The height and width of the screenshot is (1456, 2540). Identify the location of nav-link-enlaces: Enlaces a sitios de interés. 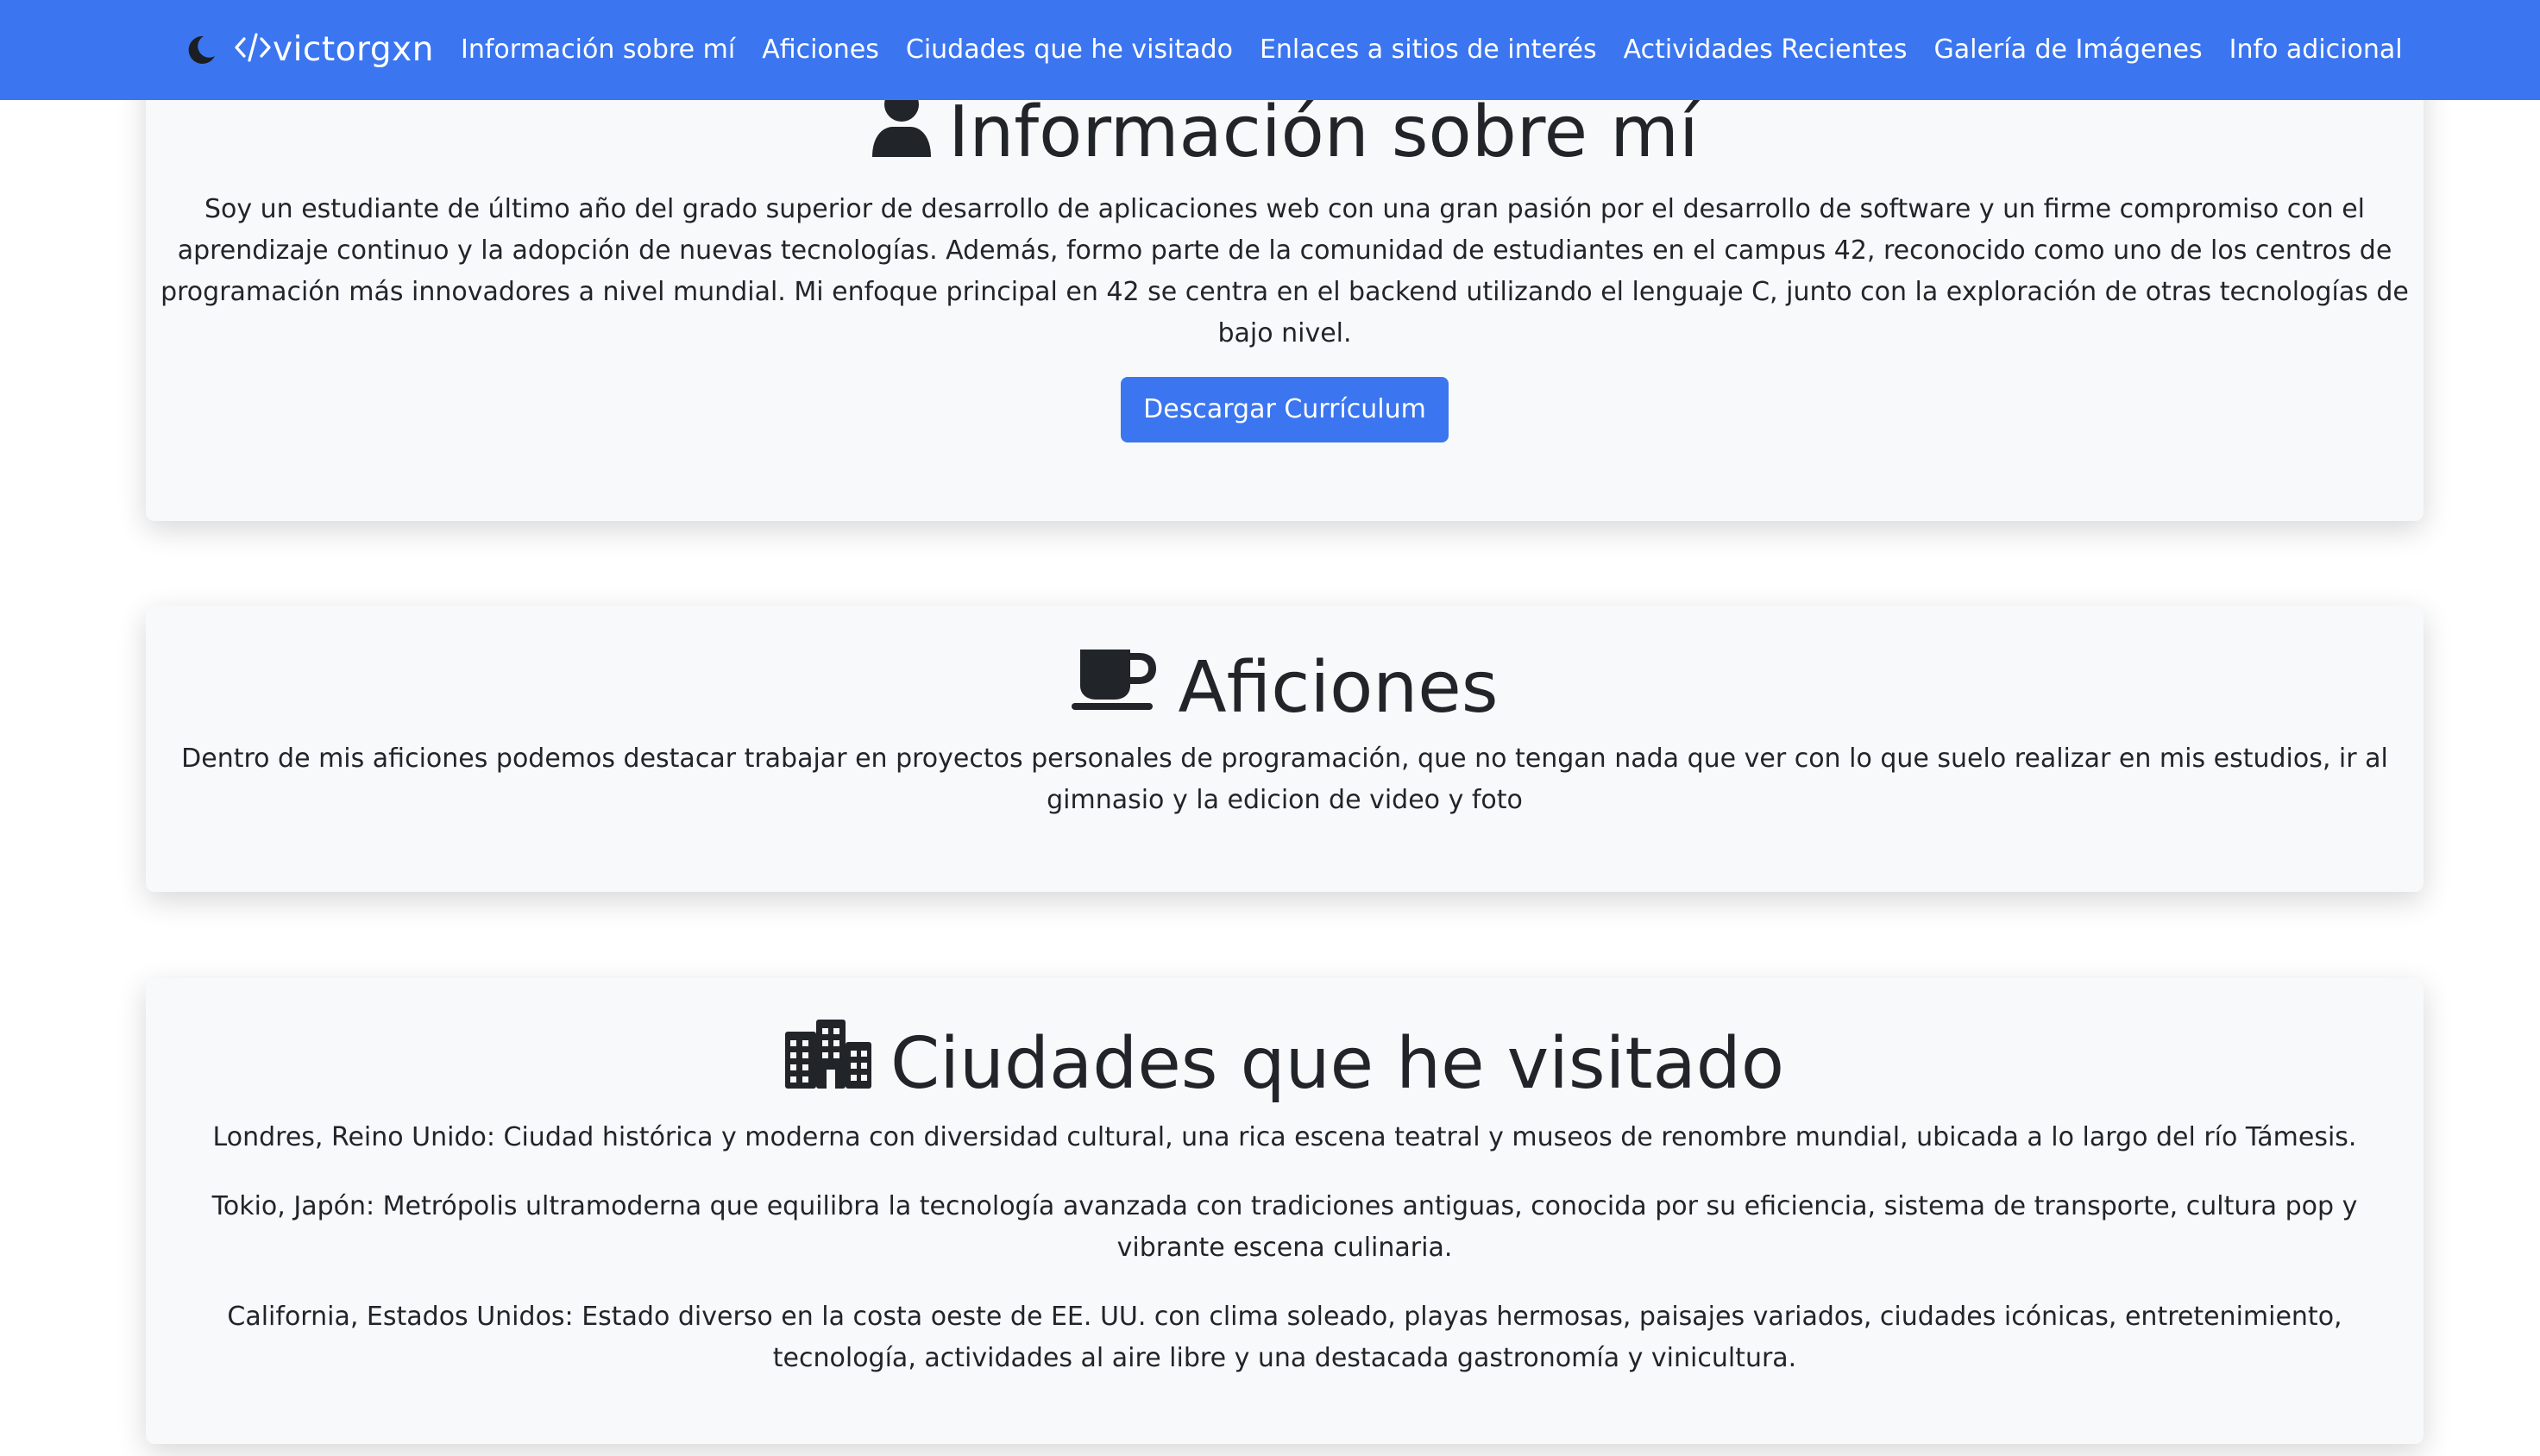
(1428, 50).